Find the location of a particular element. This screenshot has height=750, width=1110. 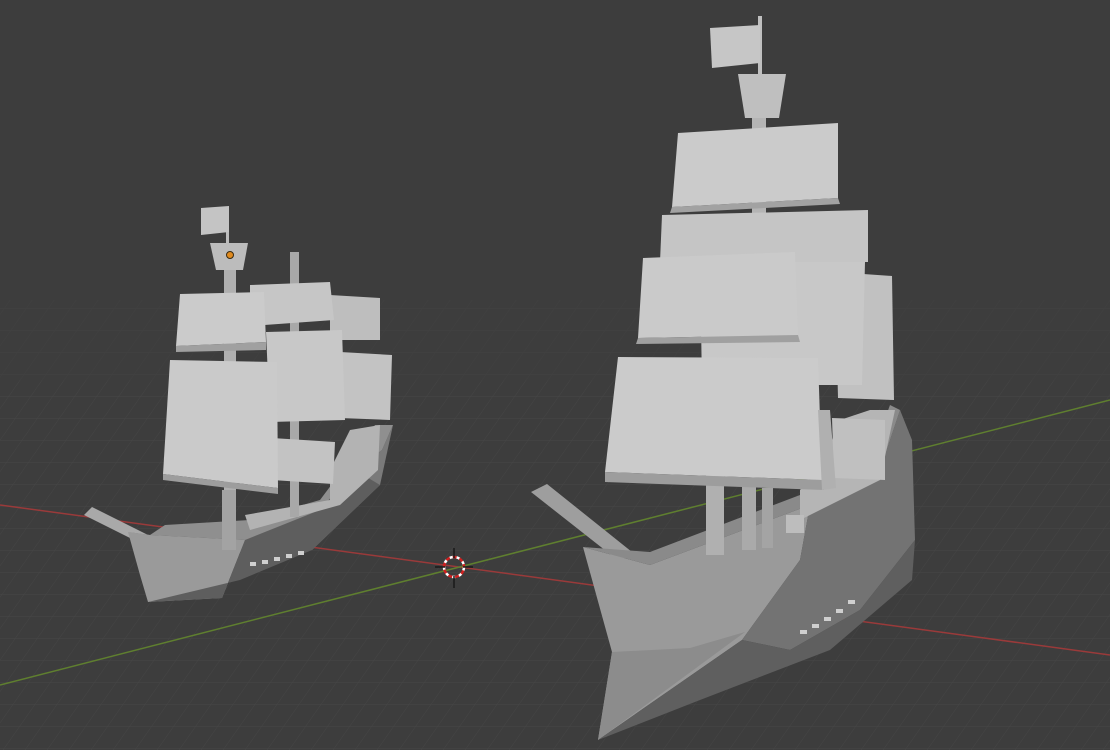

object-origin-marker is located at coordinates (230, 255).